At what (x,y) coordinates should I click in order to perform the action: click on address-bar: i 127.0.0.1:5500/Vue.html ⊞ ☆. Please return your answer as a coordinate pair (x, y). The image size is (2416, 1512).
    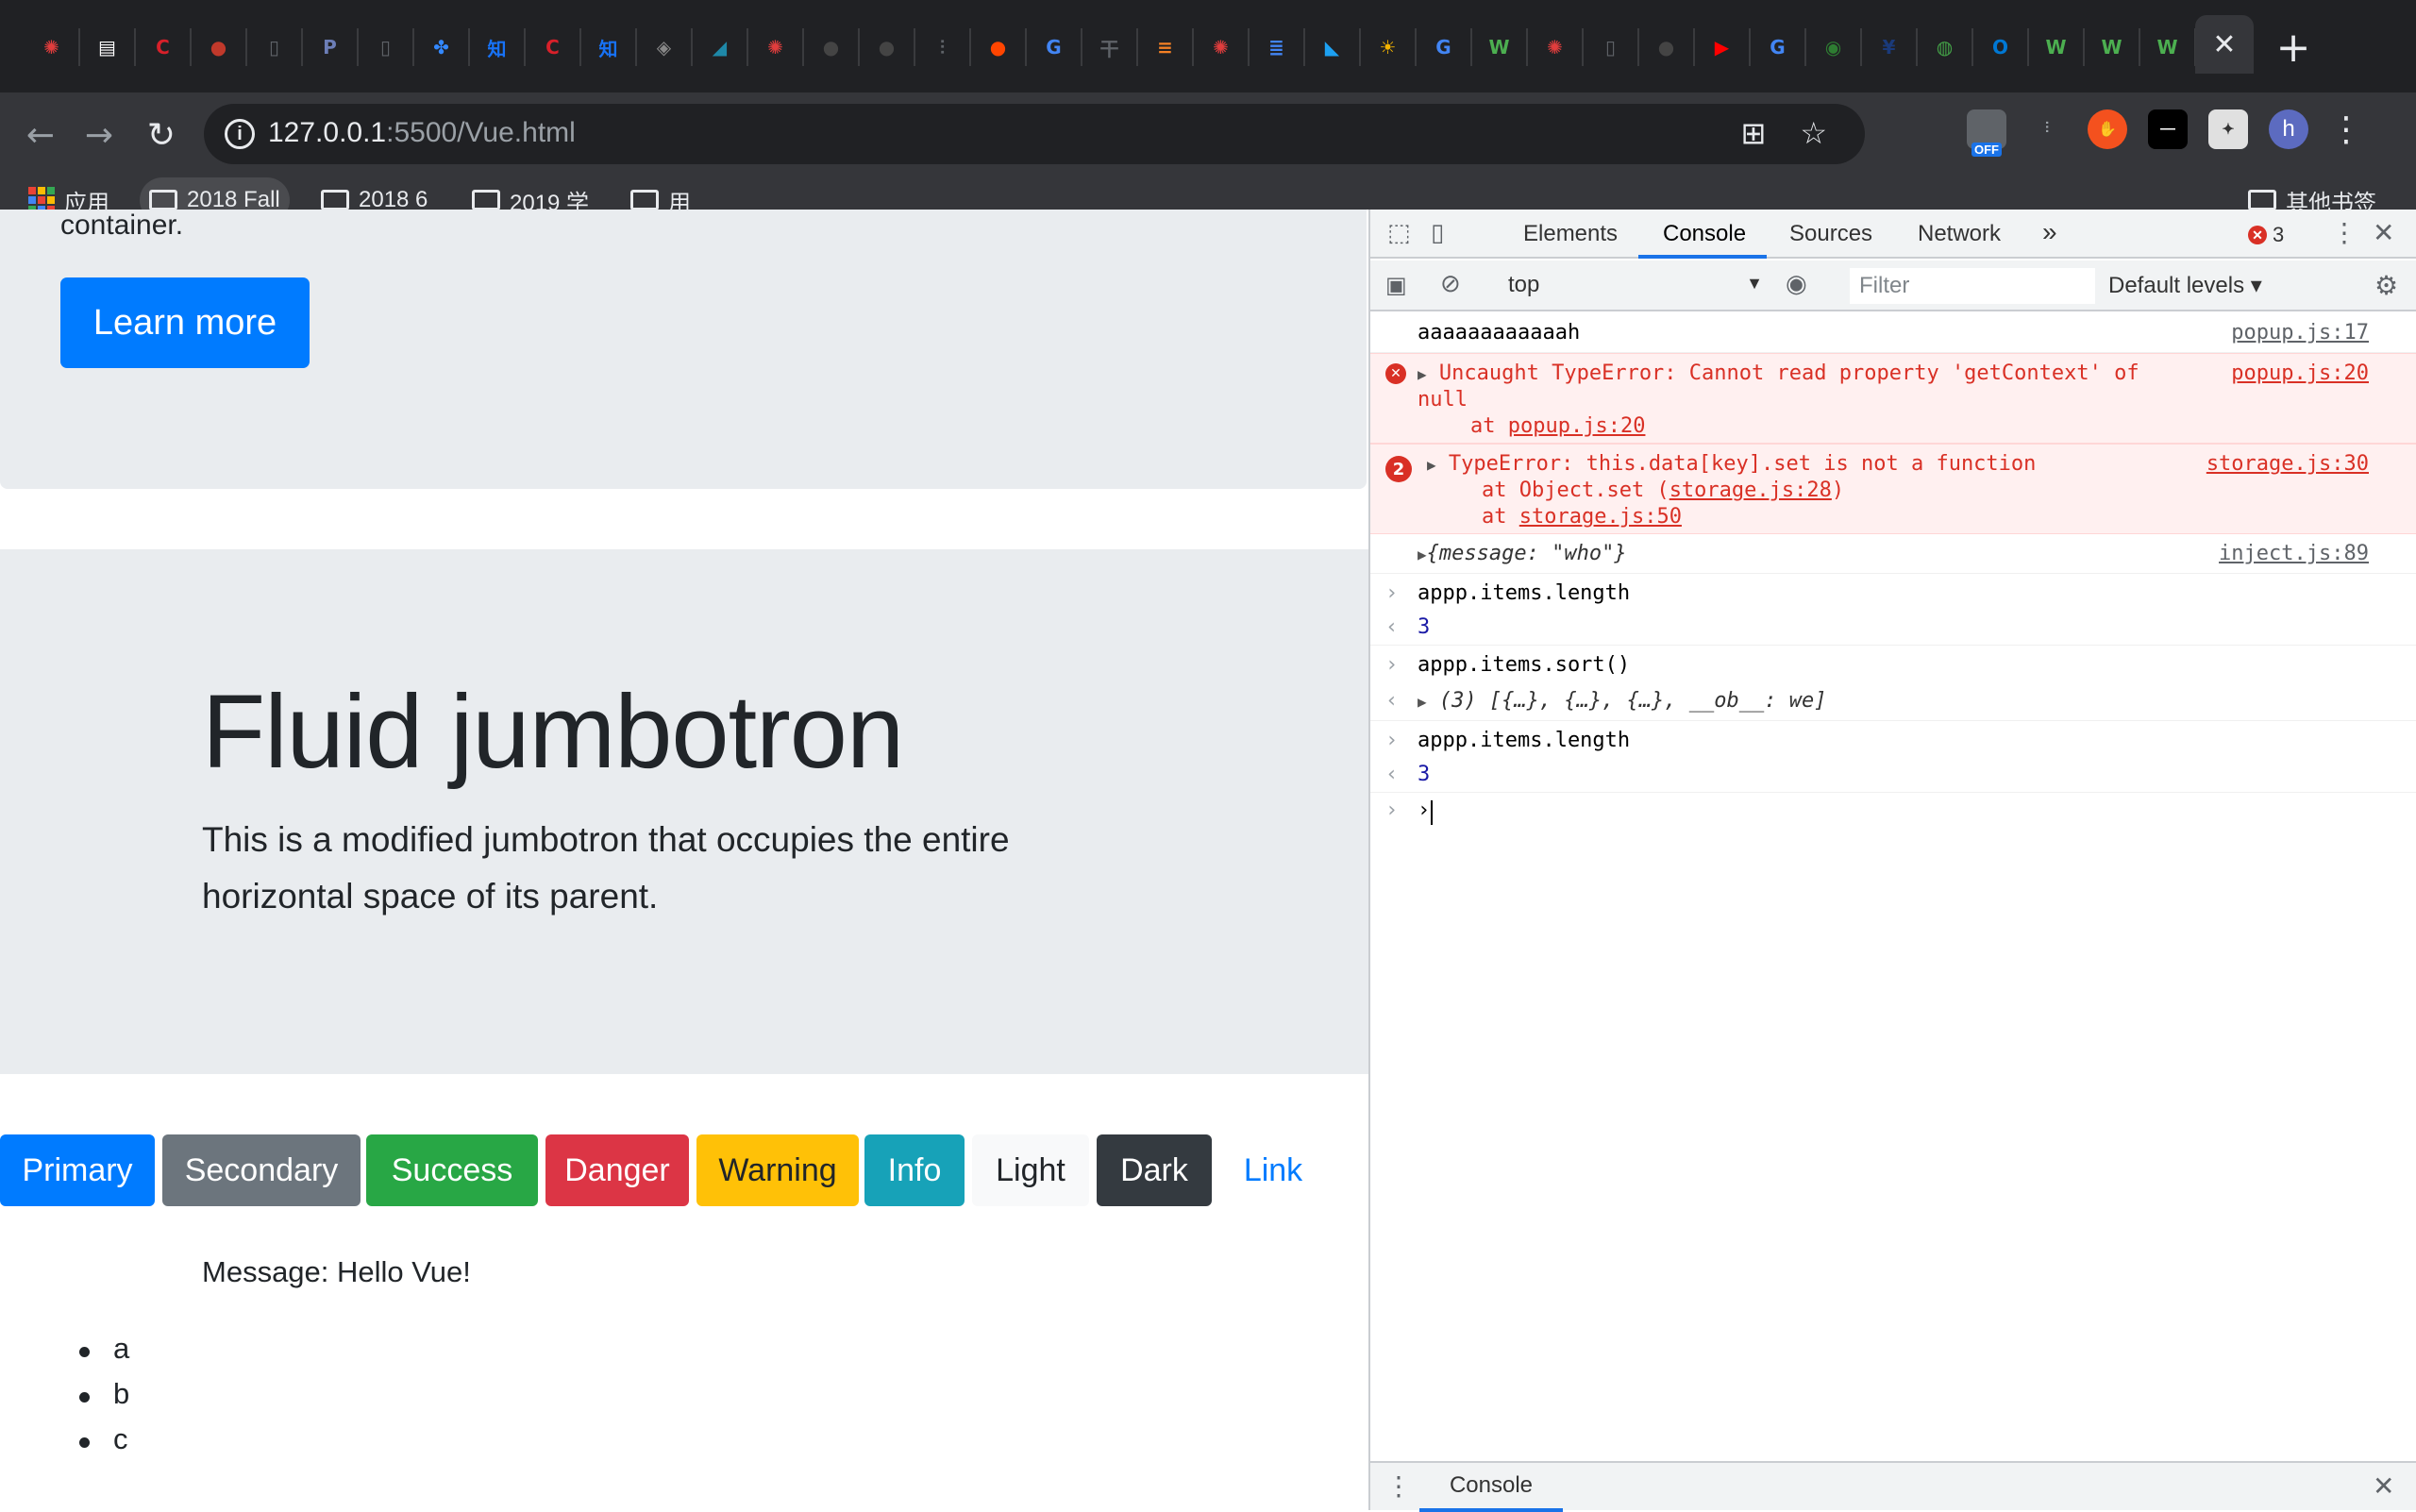
    Looking at the image, I should click on (1034, 134).